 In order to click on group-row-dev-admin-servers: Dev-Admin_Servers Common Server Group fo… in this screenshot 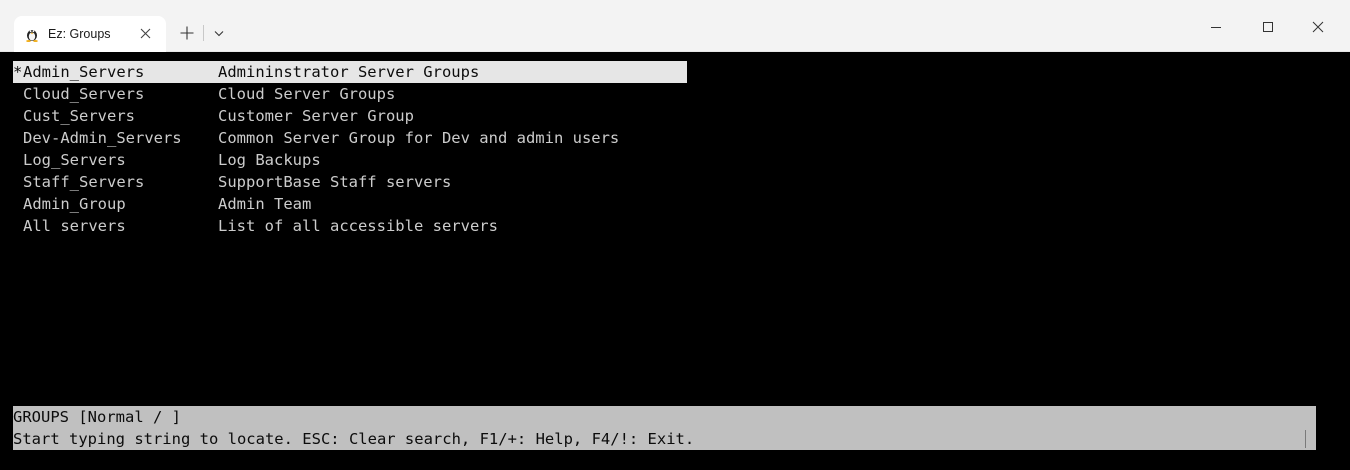, I will do `click(350, 138)`.